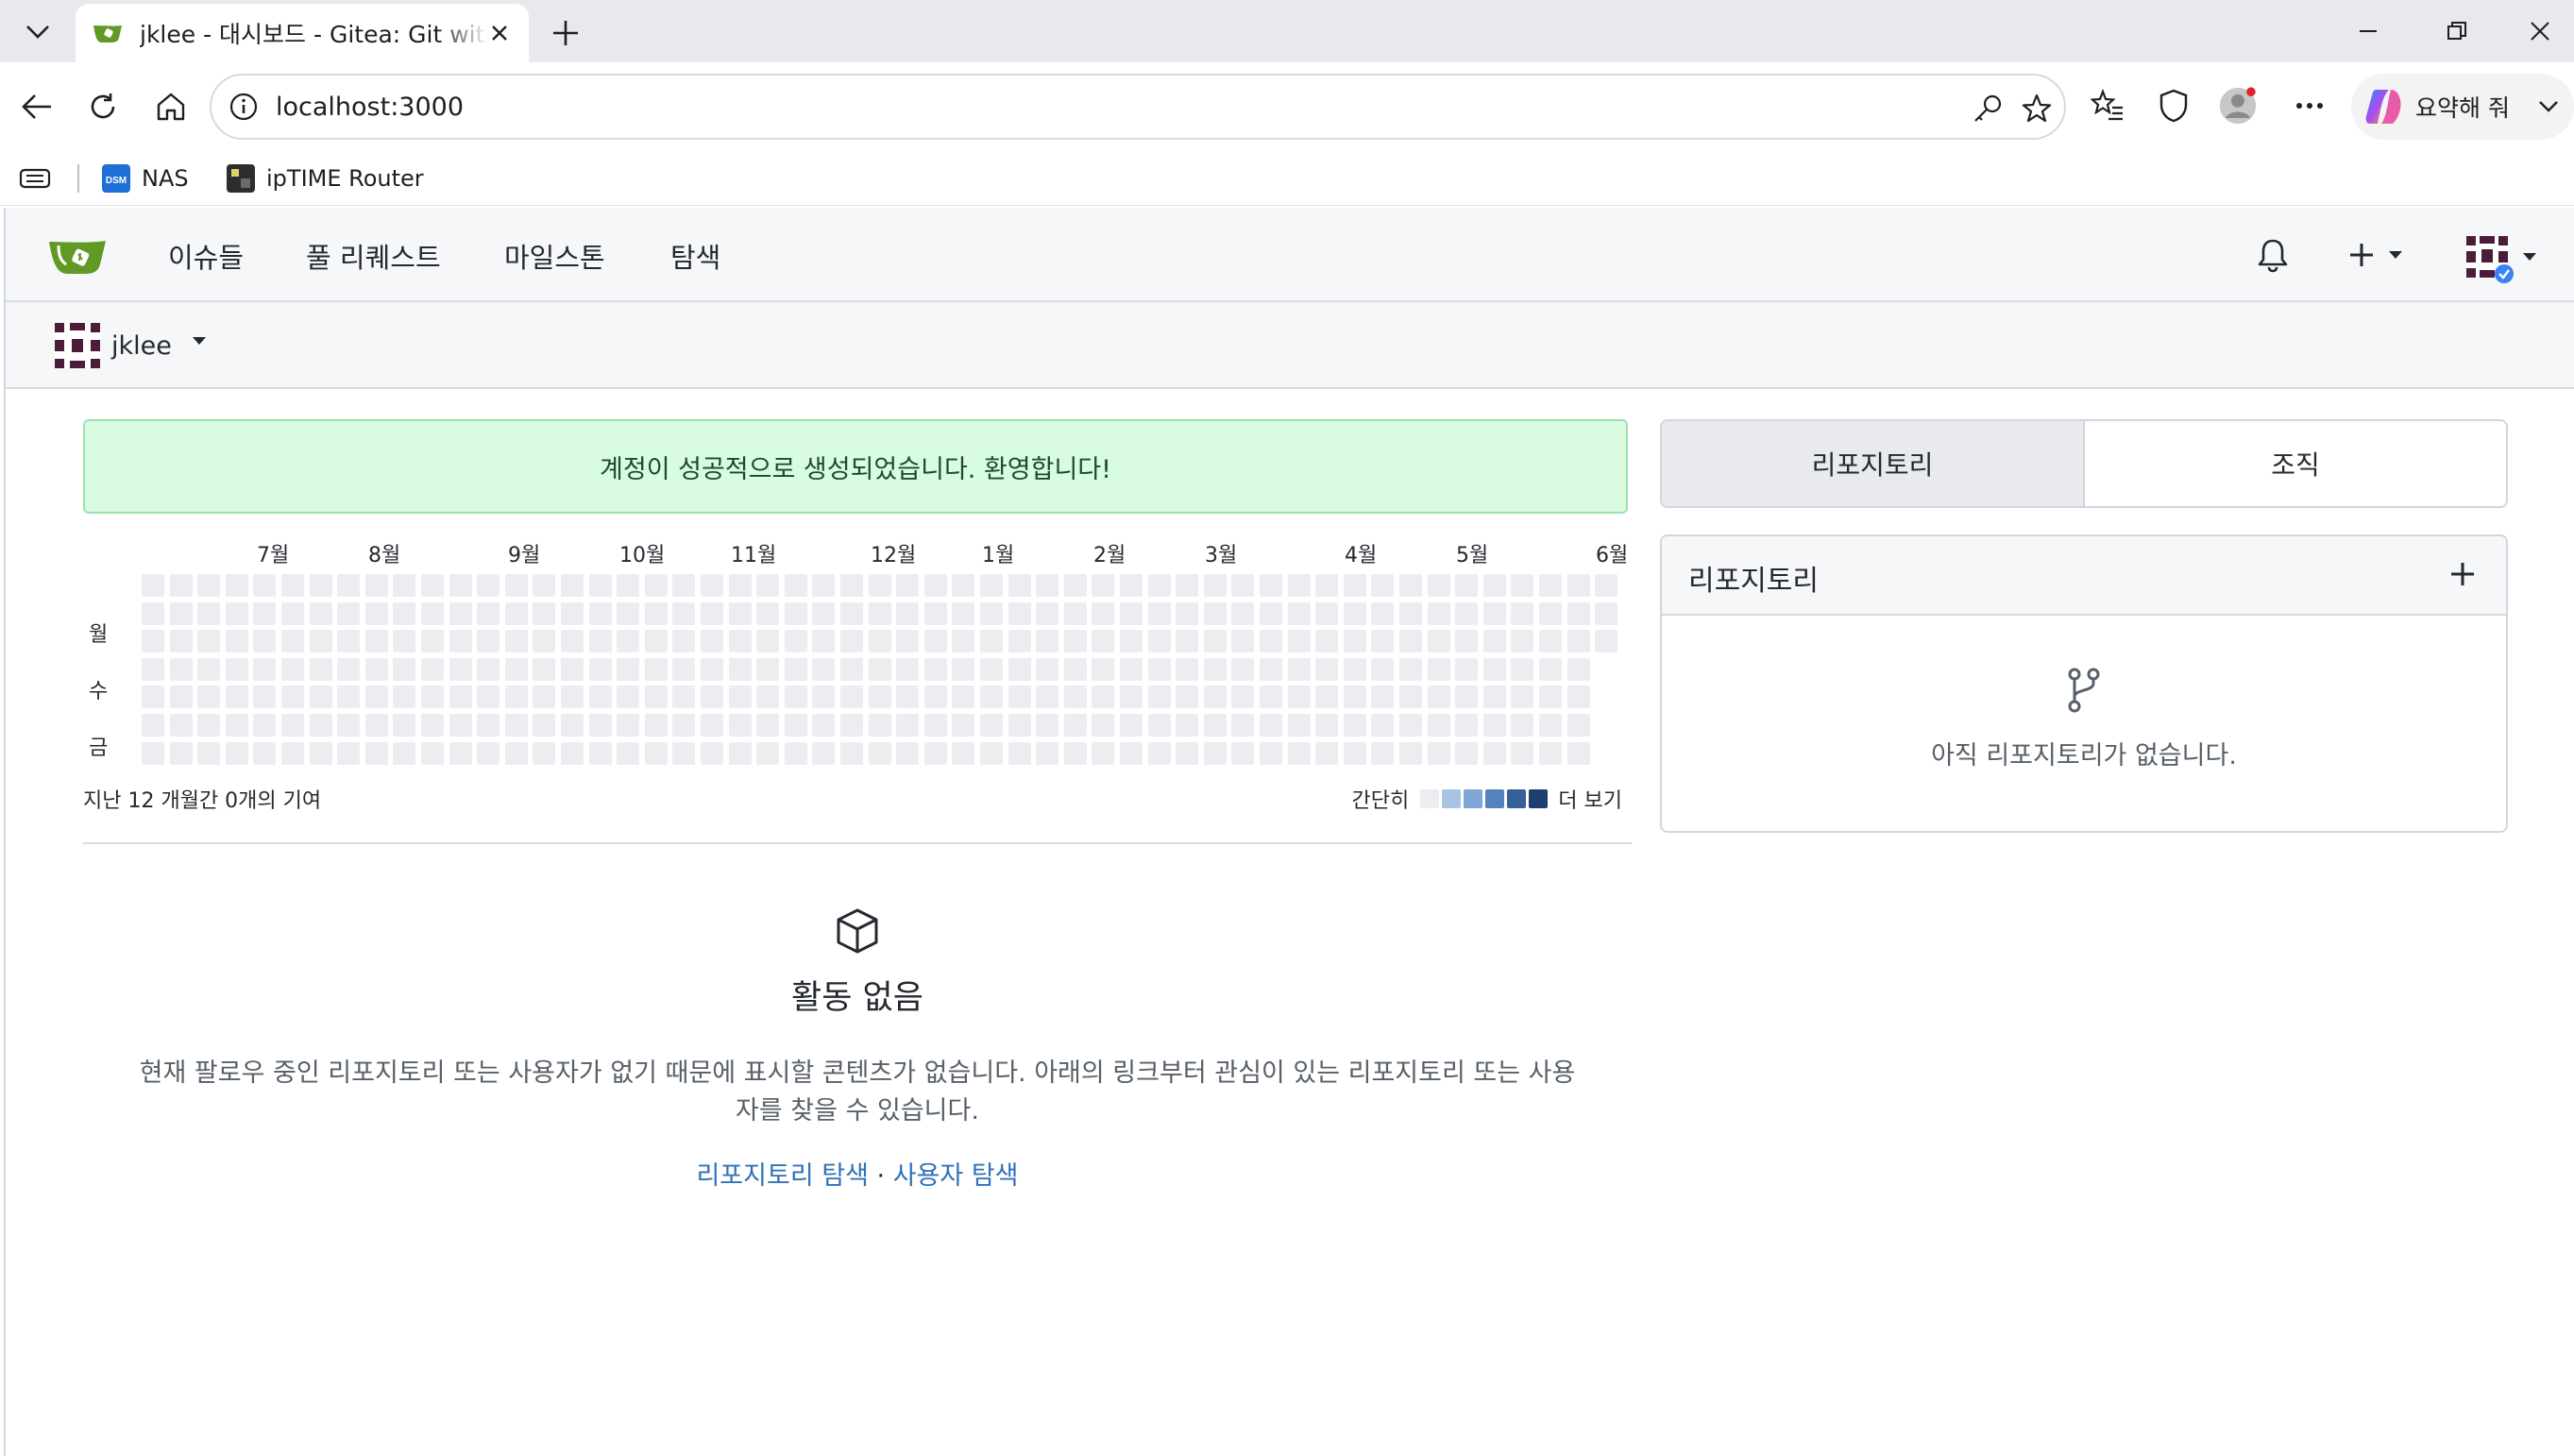 This screenshot has height=1456, width=2574. What do you see at coordinates (203, 801) in the screenshot?
I see `contribution-summary: 지난 12 개월간 0개의 기여` at bounding box center [203, 801].